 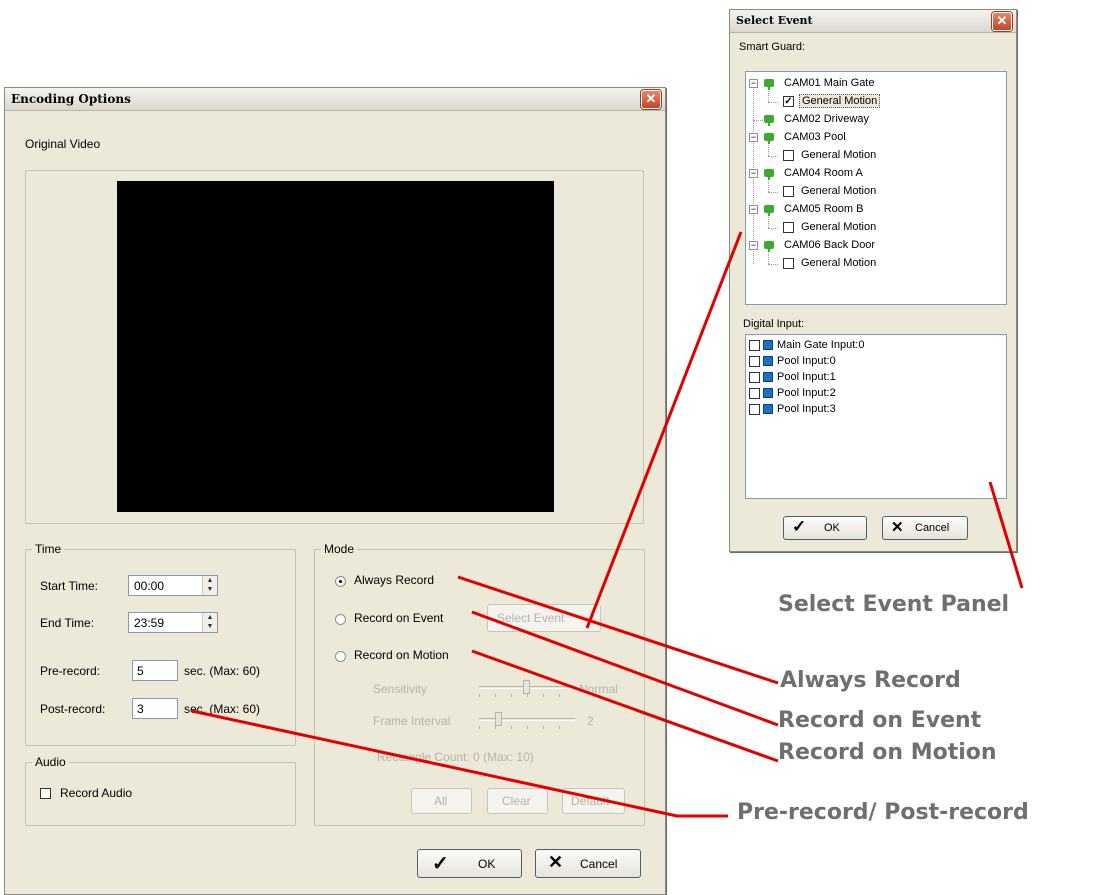 I want to click on start-time-label: Start Time:, so click(x=69, y=586).